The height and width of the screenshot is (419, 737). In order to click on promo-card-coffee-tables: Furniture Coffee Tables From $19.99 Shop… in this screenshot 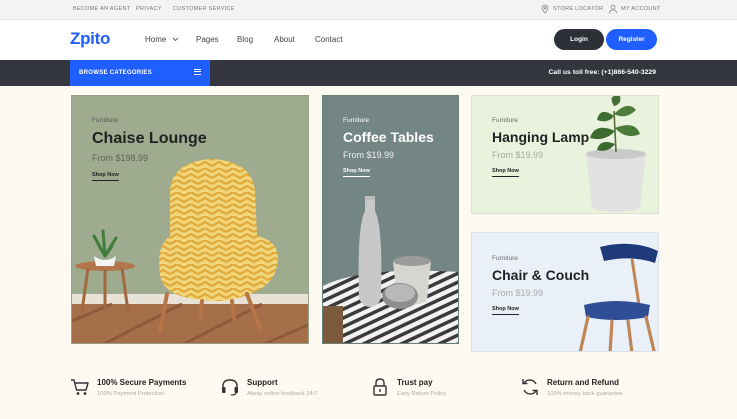, I will do `click(390, 219)`.